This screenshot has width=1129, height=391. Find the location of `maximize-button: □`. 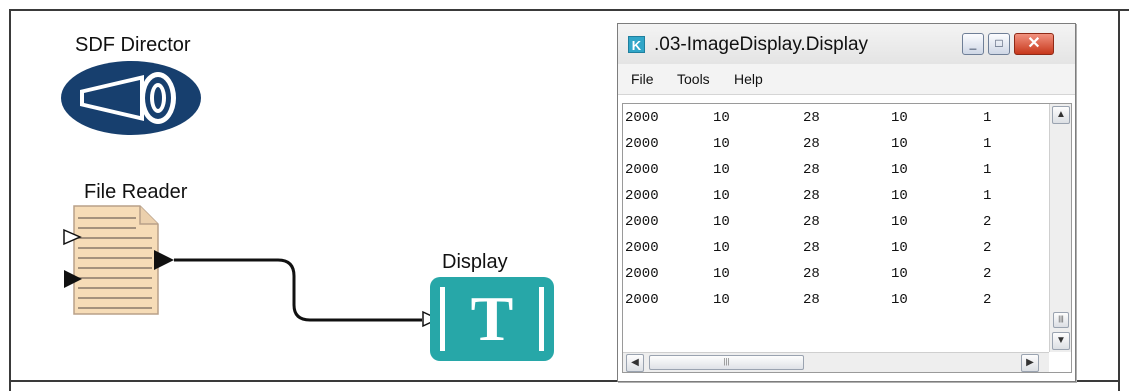

maximize-button: □ is located at coordinates (999, 44).